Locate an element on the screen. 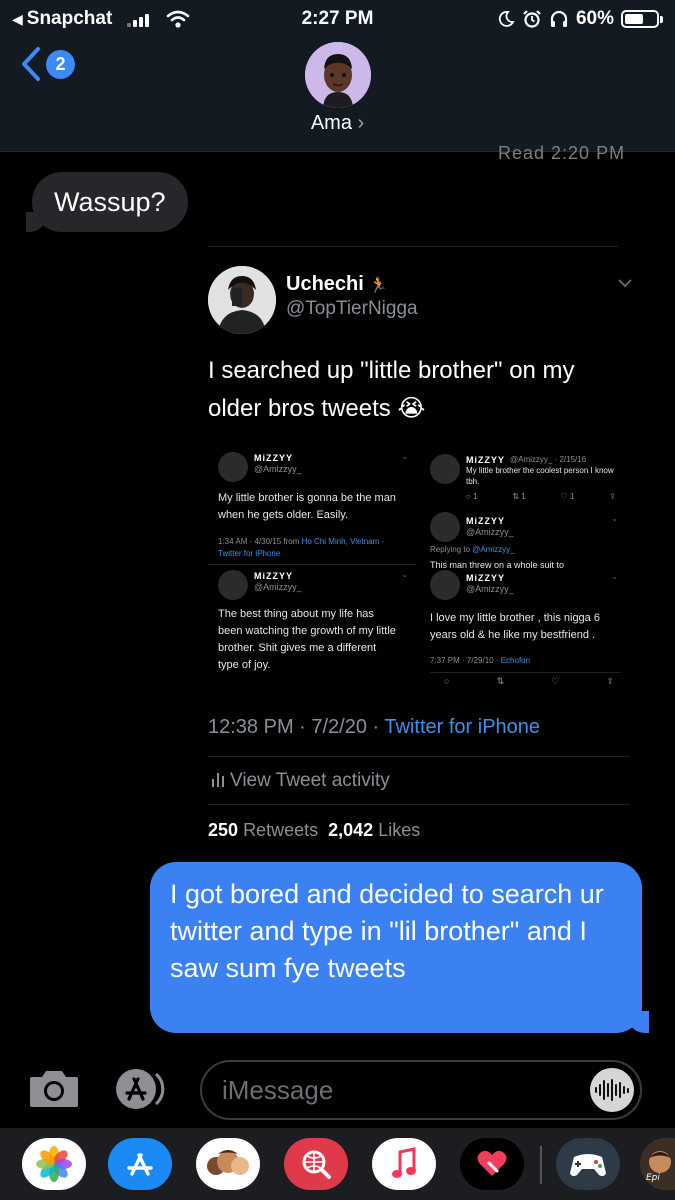 This screenshot has height=1200, width=675. voice-message-button is located at coordinates (612, 1090).